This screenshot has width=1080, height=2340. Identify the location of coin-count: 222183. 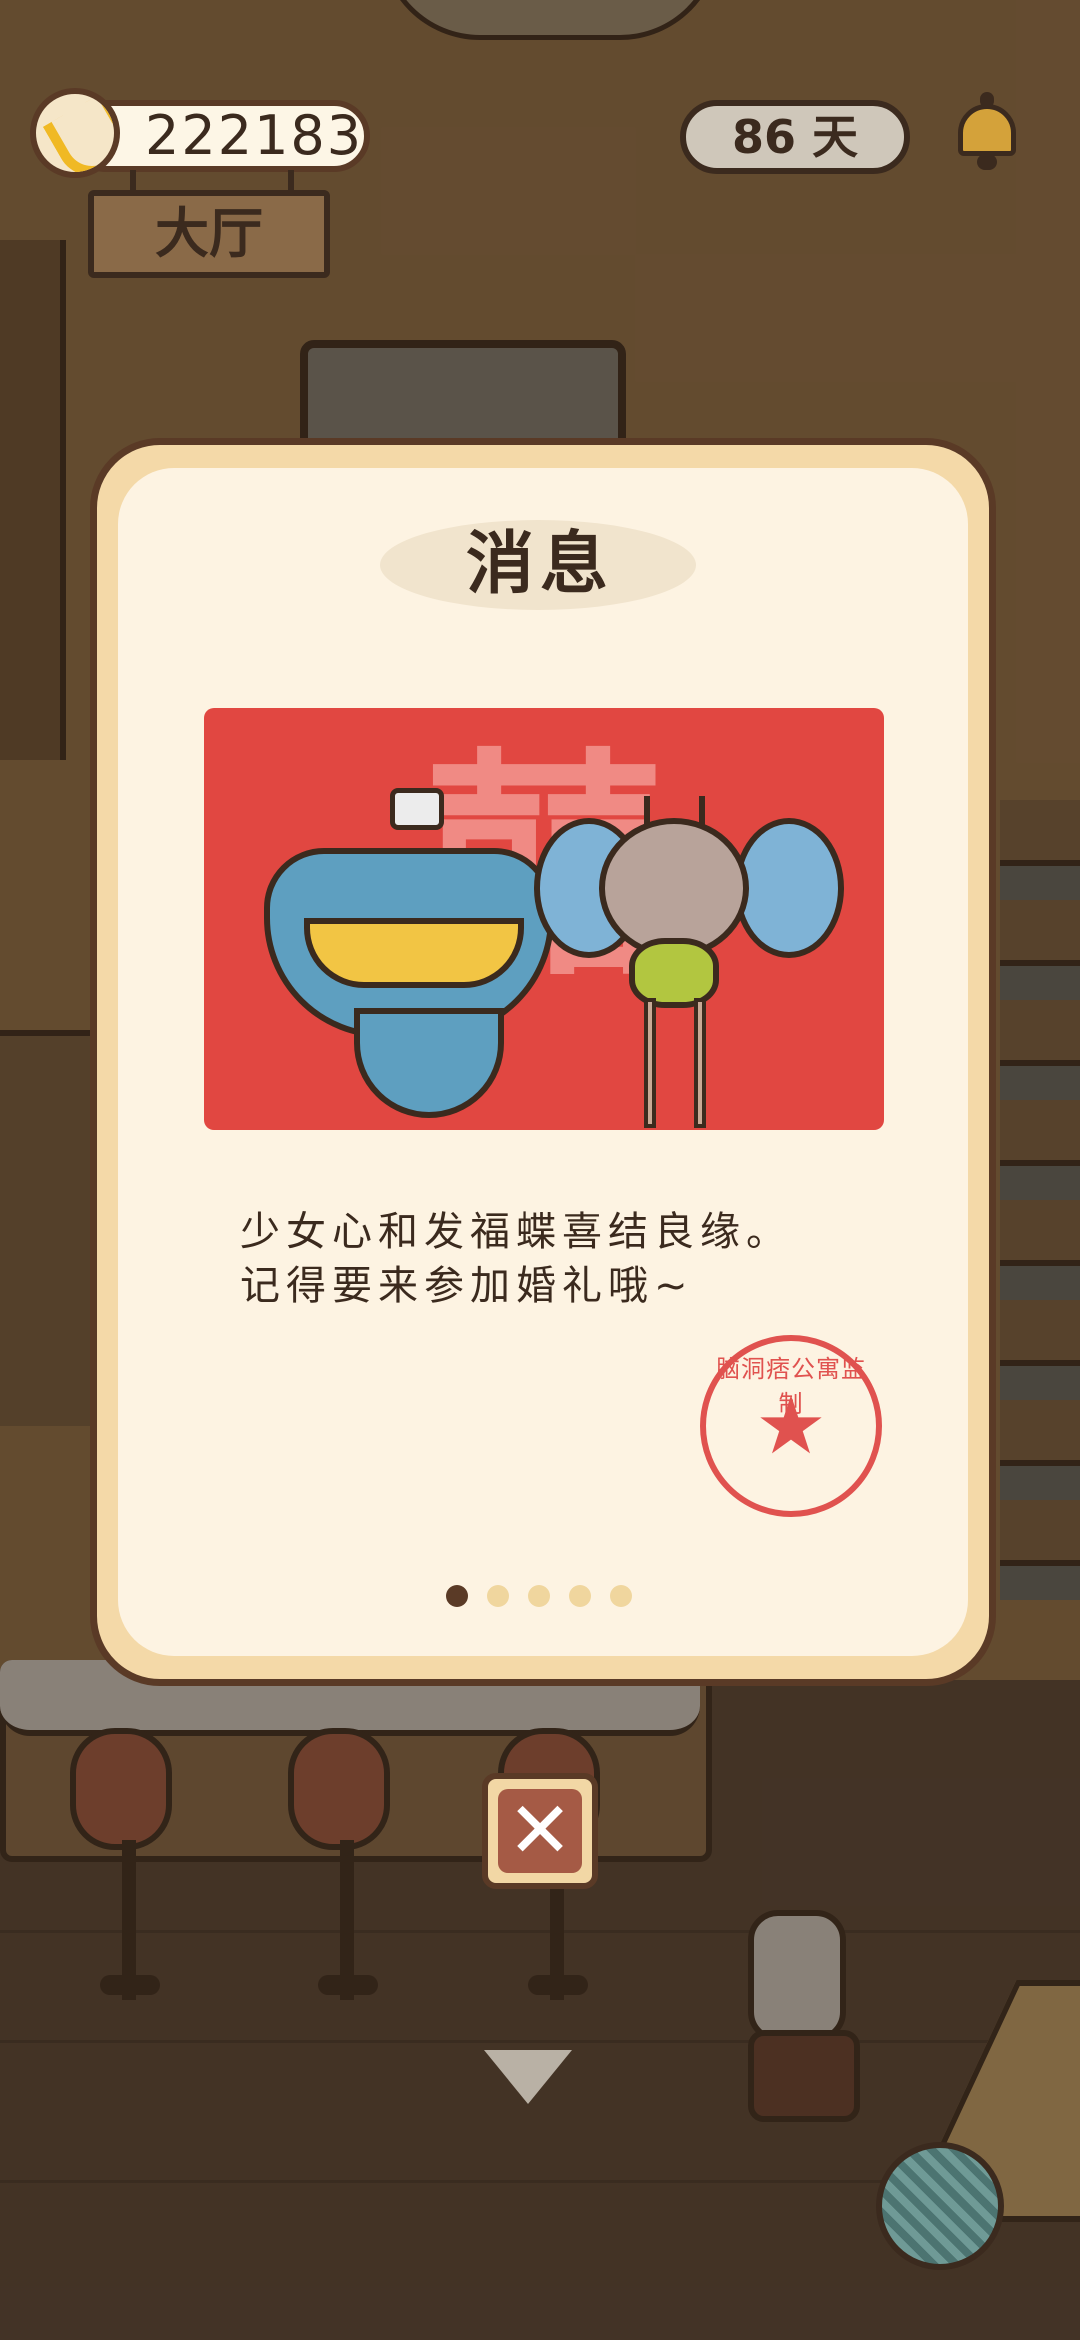
(254, 135).